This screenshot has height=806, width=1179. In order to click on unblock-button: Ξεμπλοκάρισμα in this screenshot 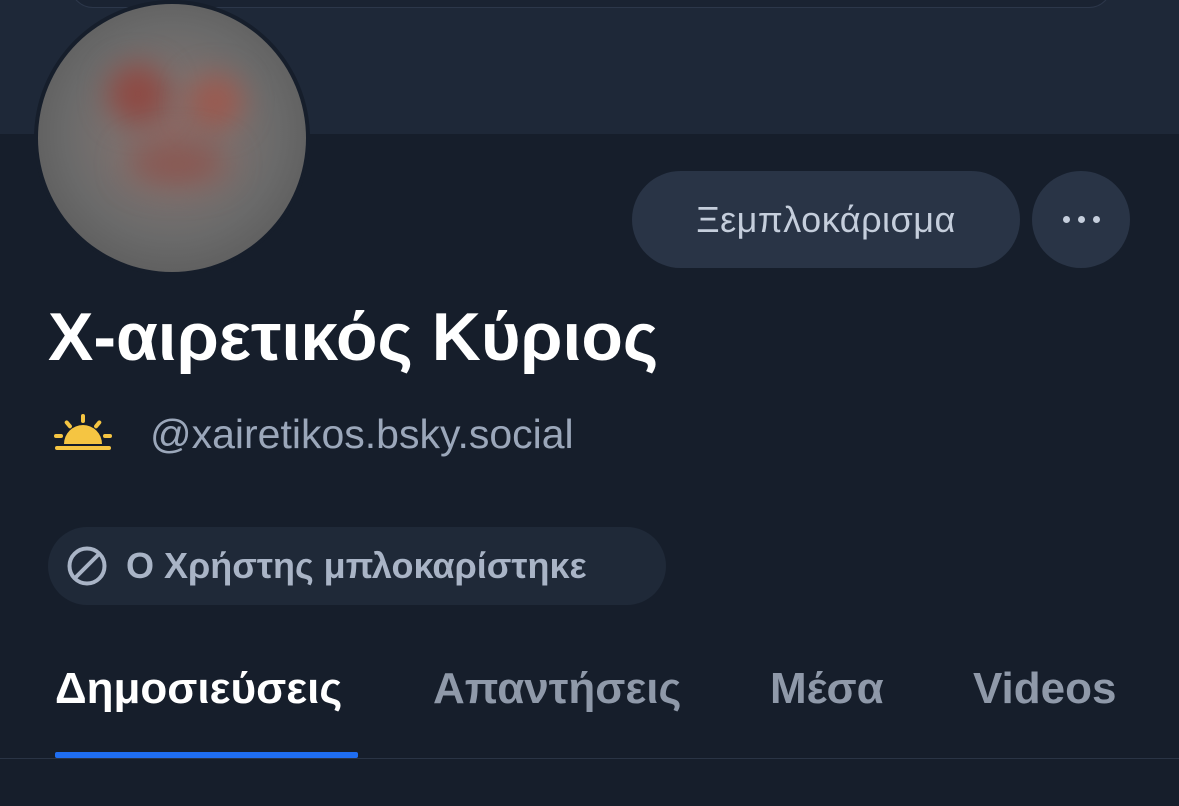, I will do `click(826, 219)`.